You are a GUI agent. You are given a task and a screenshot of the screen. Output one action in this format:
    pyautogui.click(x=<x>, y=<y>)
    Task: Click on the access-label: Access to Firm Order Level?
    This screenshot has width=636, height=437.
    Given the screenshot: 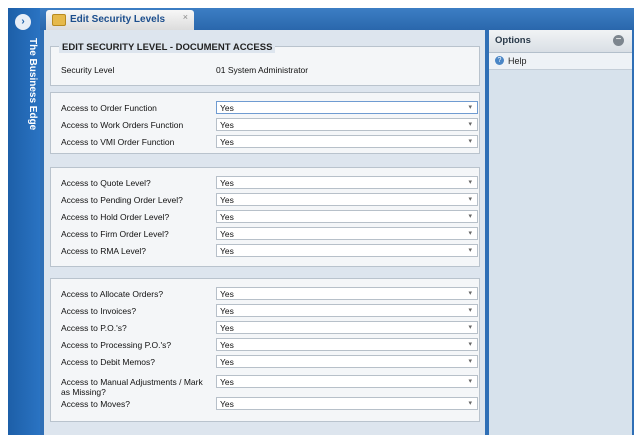 What is the action you would take?
    pyautogui.click(x=115, y=234)
    